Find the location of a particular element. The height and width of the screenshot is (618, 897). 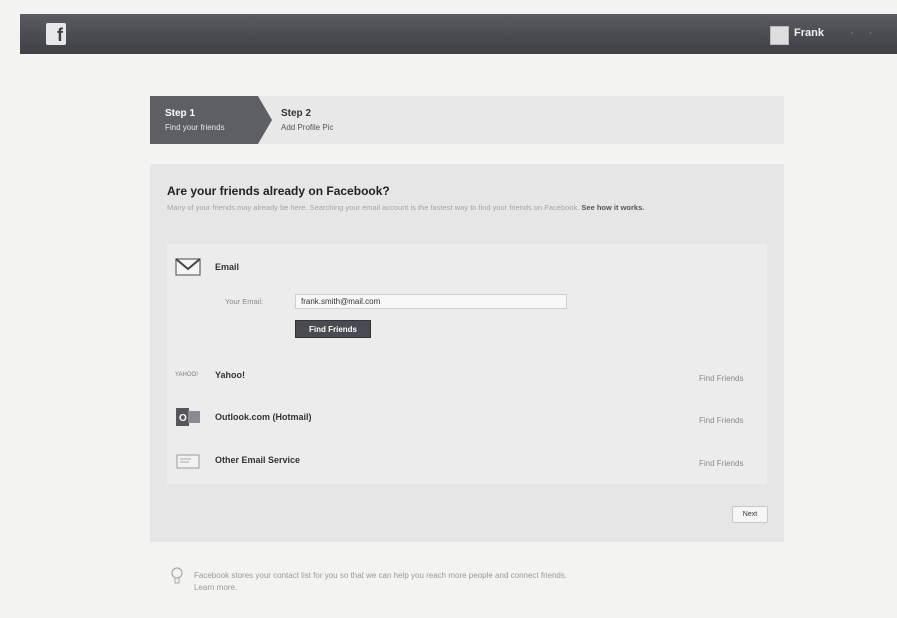

see-how-link: See how it works. is located at coordinates (612, 207).